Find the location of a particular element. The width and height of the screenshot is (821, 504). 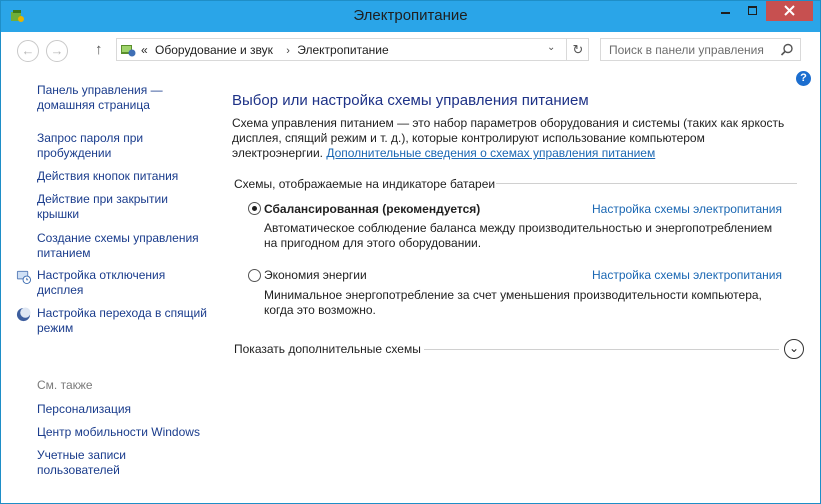

nav-user-accounts: Учетные записи пользователей is located at coordinates (92, 463).